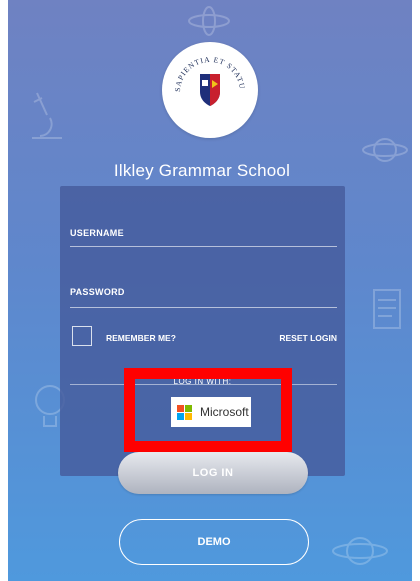 Image resolution: width=420 pixels, height=581 pixels. Describe the element at coordinates (82, 336) in the screenshot. I see `remember-me-checkbox` at that location.